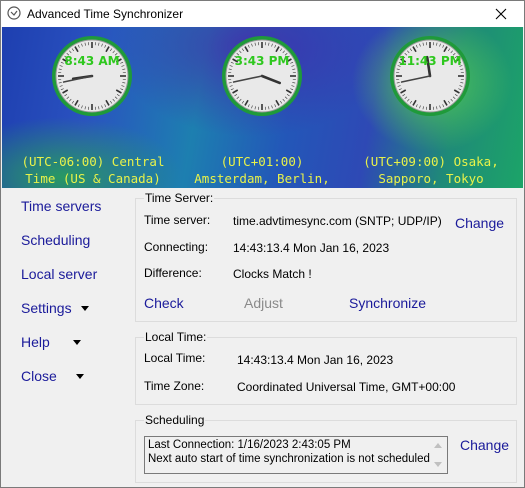 This screenshot has height=488, width=525. Describe the element at coordinates (346, 387) in the screenshot. I see `time-zone-value: Coordinated Universal Time, GMT+00:00` at that location.